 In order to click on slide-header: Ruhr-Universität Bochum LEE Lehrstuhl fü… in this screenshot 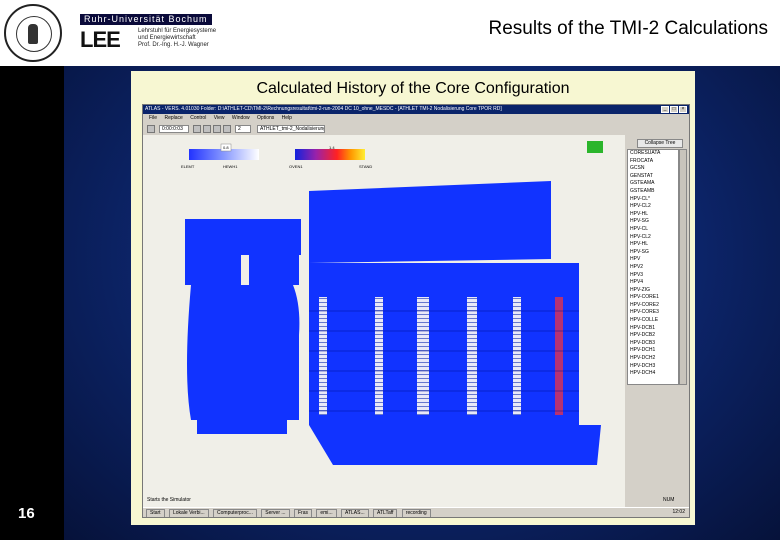, I will do `click(390, 33)`.